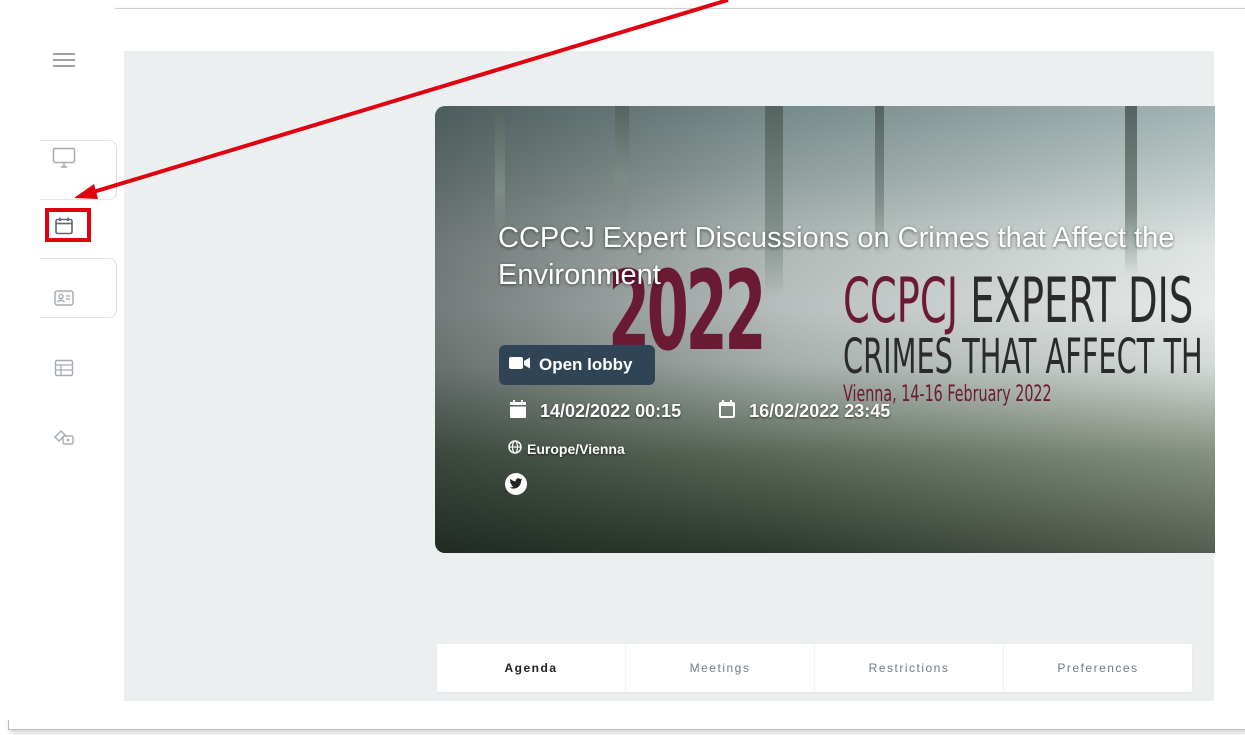  What do you see at coordinates (64, 368) in the screenshot?
I see `table-icon` at bounding box center [64, 368].